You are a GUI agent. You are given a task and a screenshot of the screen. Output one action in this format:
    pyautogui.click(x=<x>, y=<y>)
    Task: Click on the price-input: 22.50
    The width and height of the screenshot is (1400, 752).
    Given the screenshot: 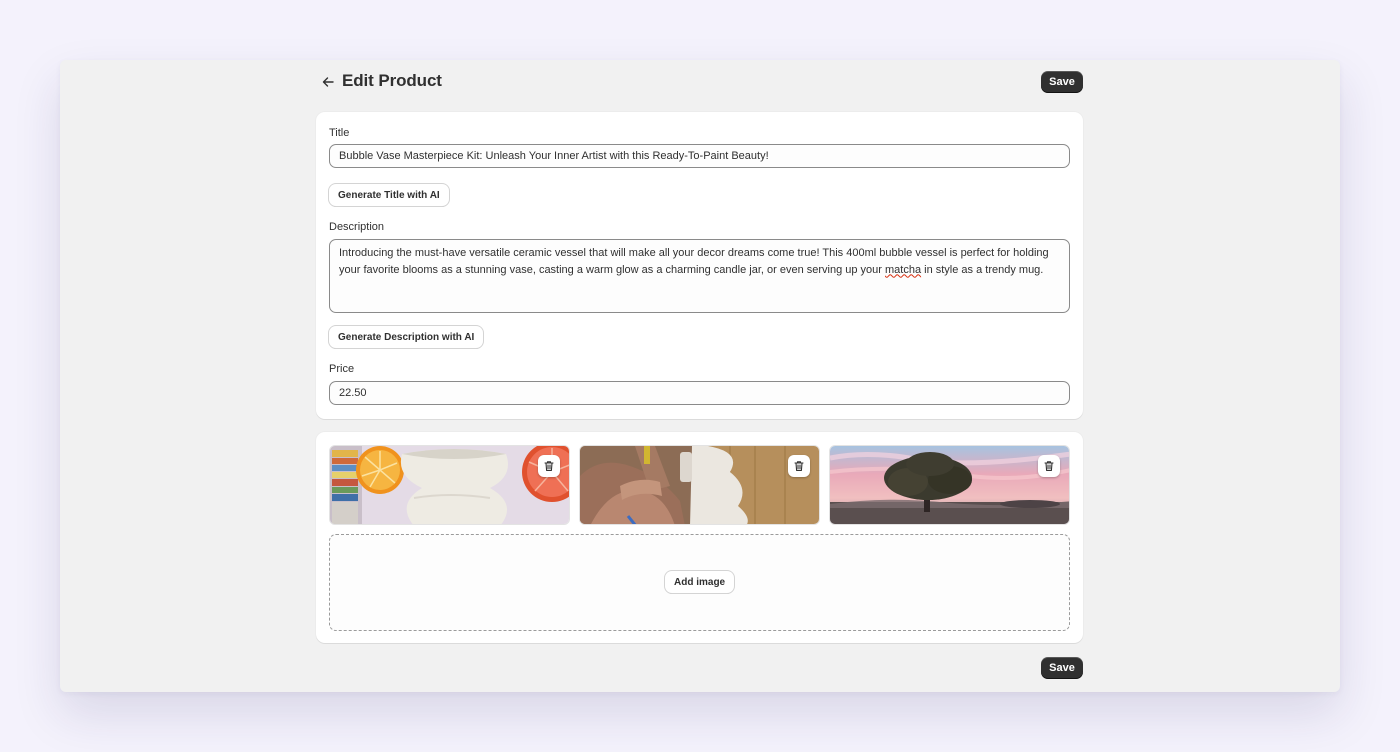 What is the action you would take?
    pyautogui.click(x=699, y=393)
    